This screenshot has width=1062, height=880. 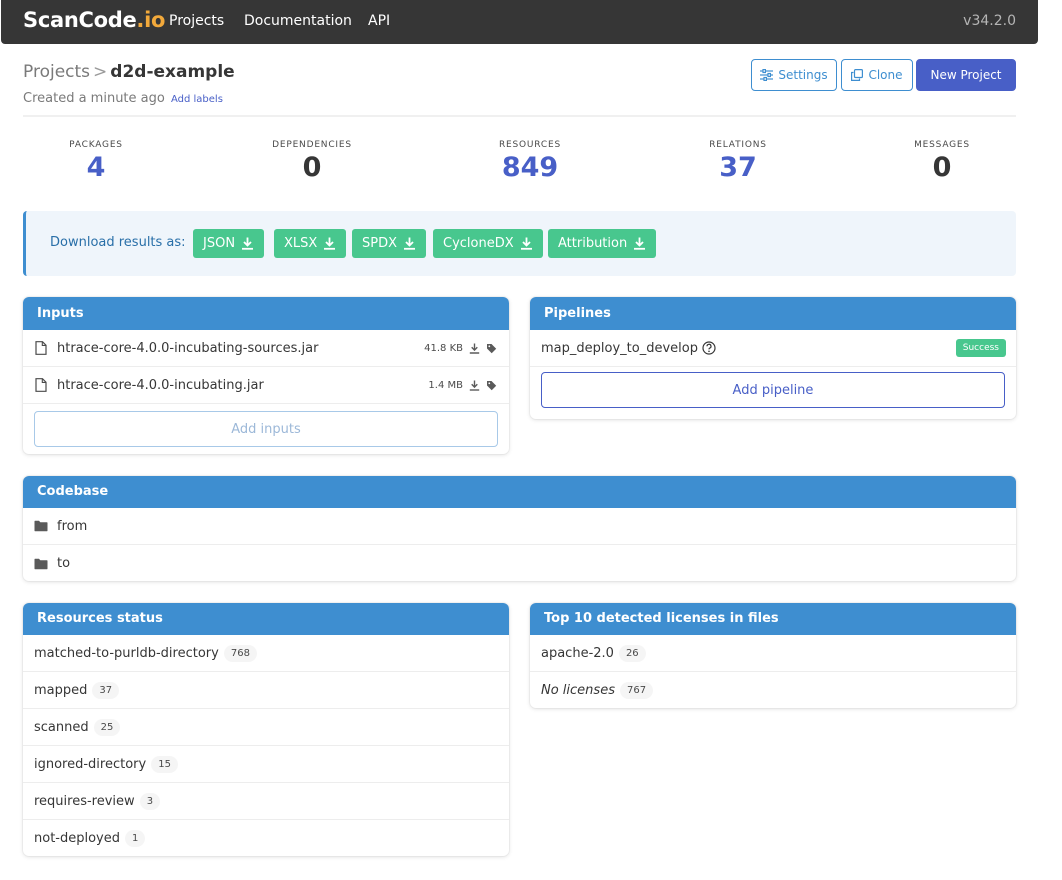 I want to click on status-row: scanned 25, so click(x=266, y=727).